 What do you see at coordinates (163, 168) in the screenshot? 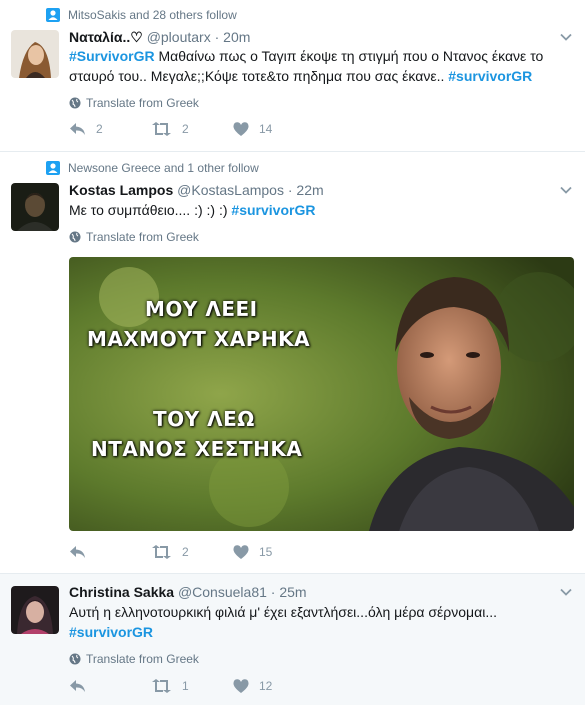
I see `social-context-text: Newsone Greece and 1 other follow` at bounding box center [163, 168].